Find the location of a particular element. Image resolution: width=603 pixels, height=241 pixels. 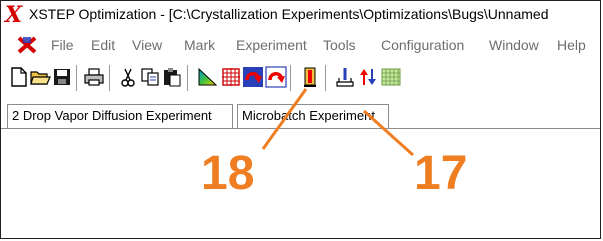

callout-number-17: 17 is located at coordinates (441, 173).